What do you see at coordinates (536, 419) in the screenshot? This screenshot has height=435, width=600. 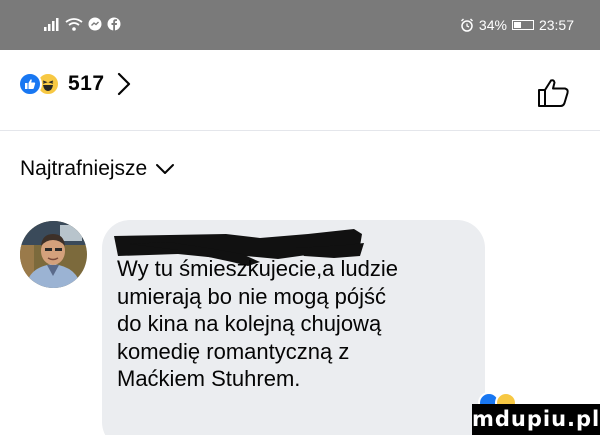 I see `watermark: mdupiu.pl` at bounding box center [536, 419].